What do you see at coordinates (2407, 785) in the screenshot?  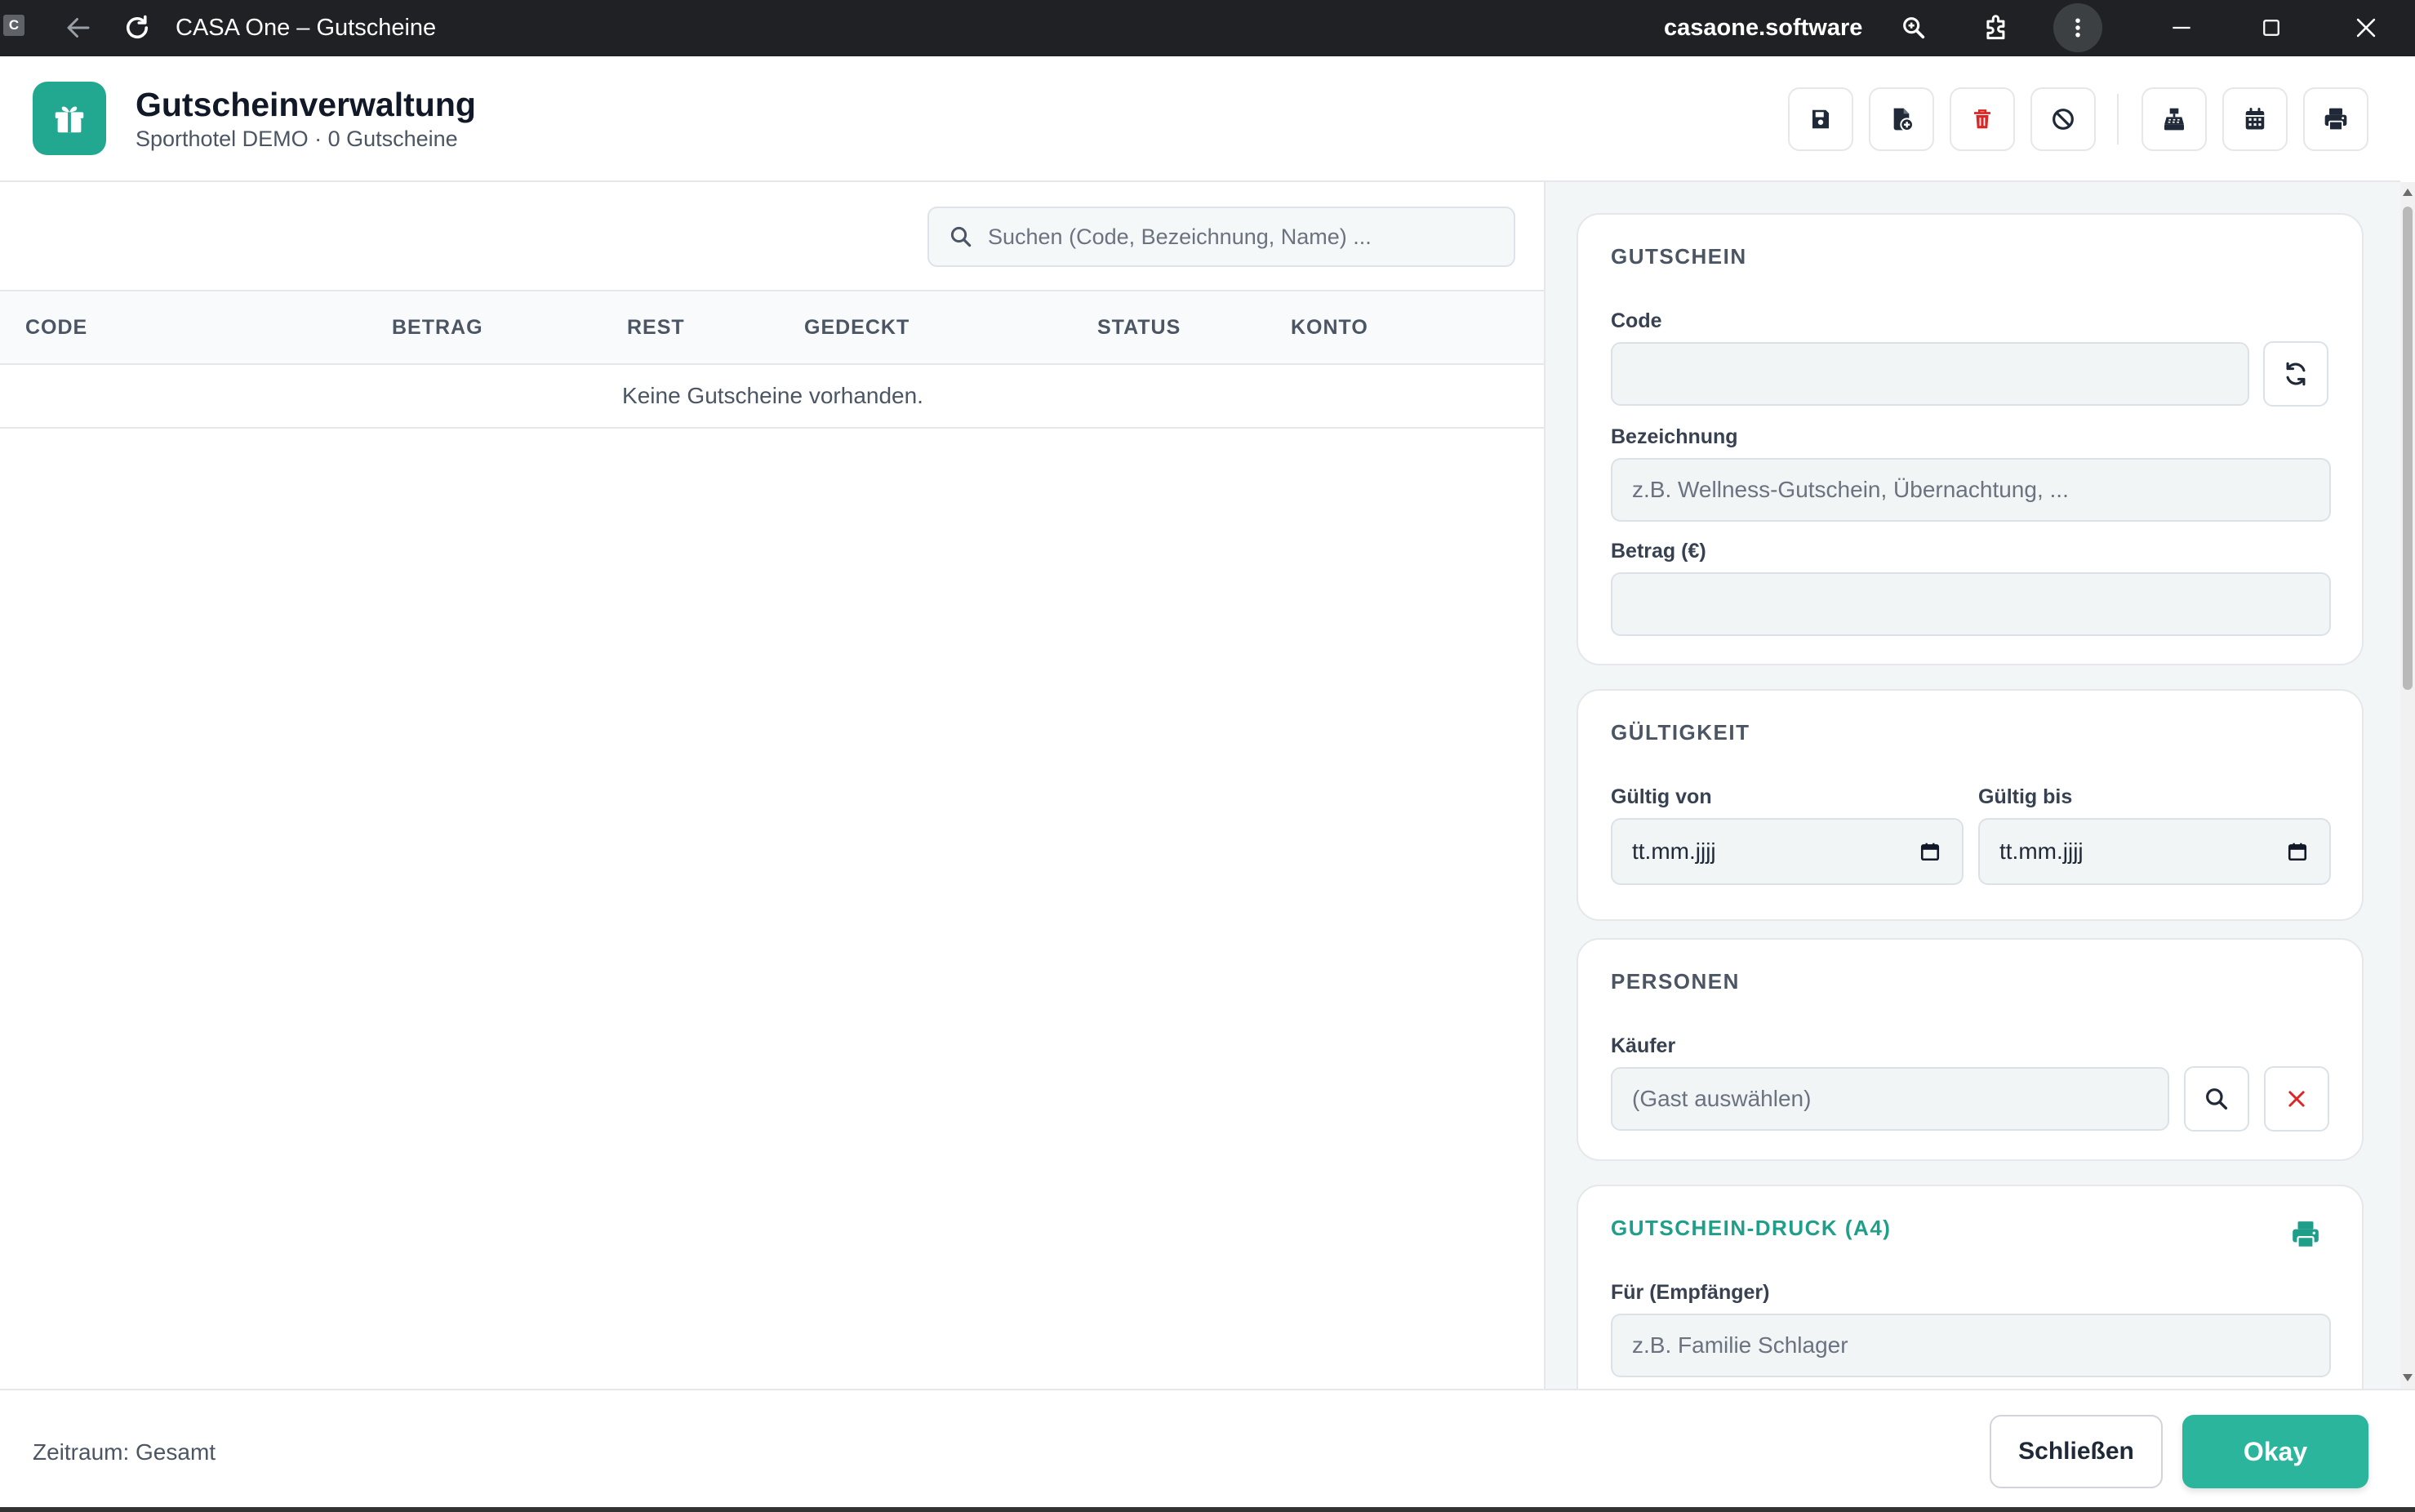 I see `form-scrollbar` at bounding box center [2407, 785].